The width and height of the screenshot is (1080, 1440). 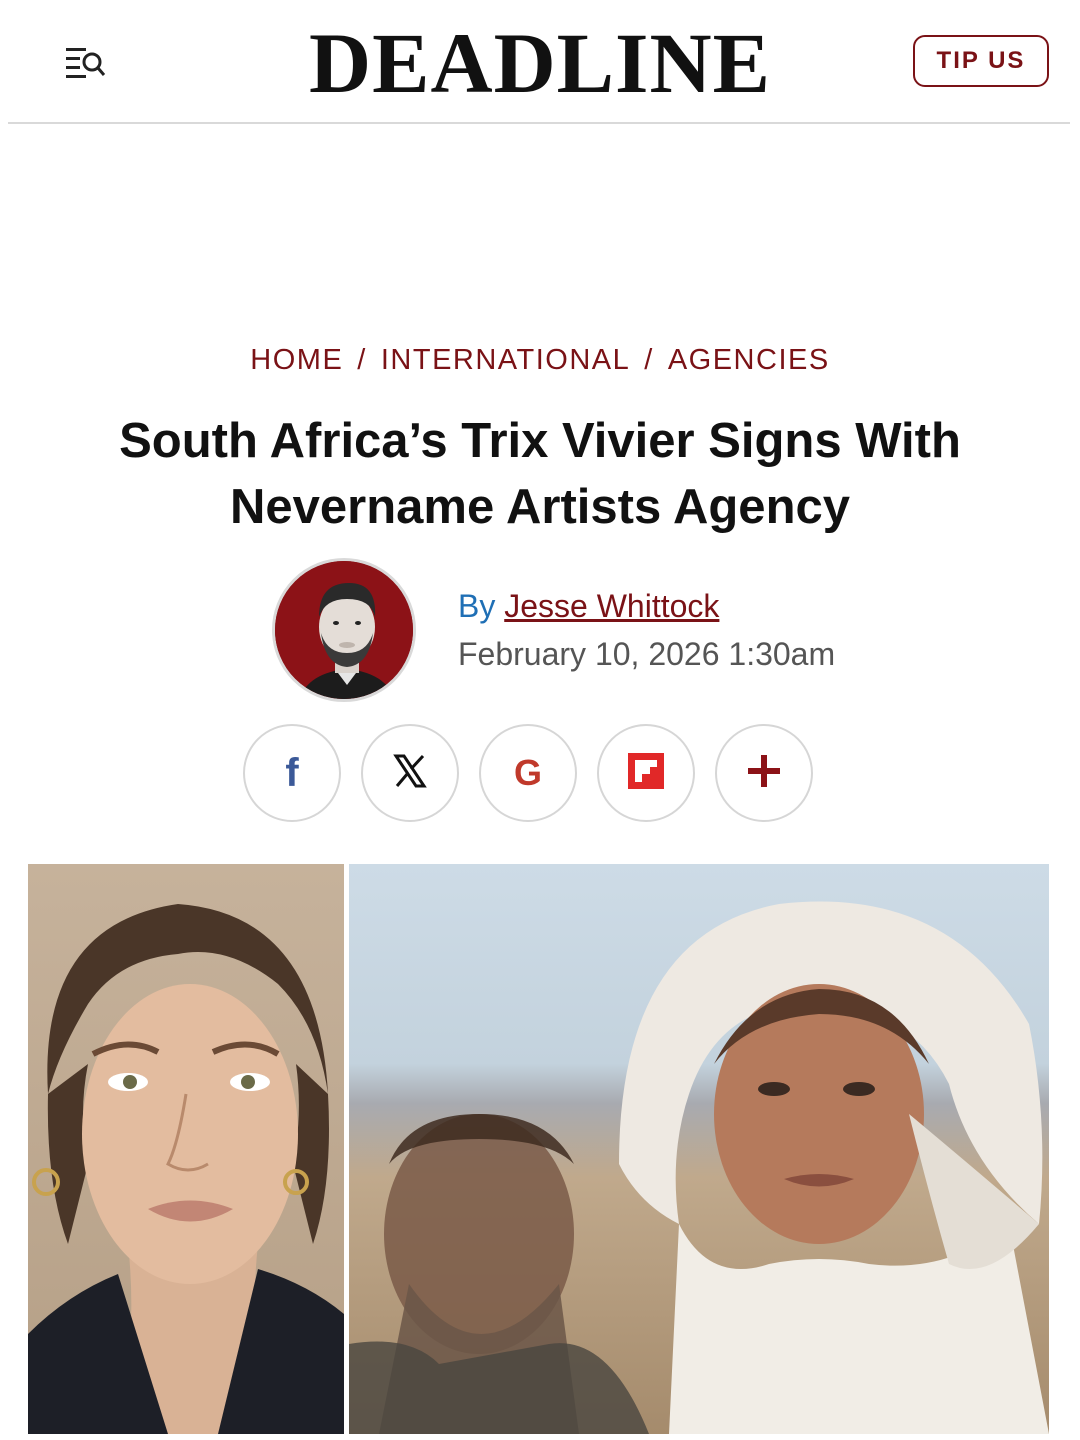 I want to click on byline: By Jesse Whittock, so click(x=588, y=606).